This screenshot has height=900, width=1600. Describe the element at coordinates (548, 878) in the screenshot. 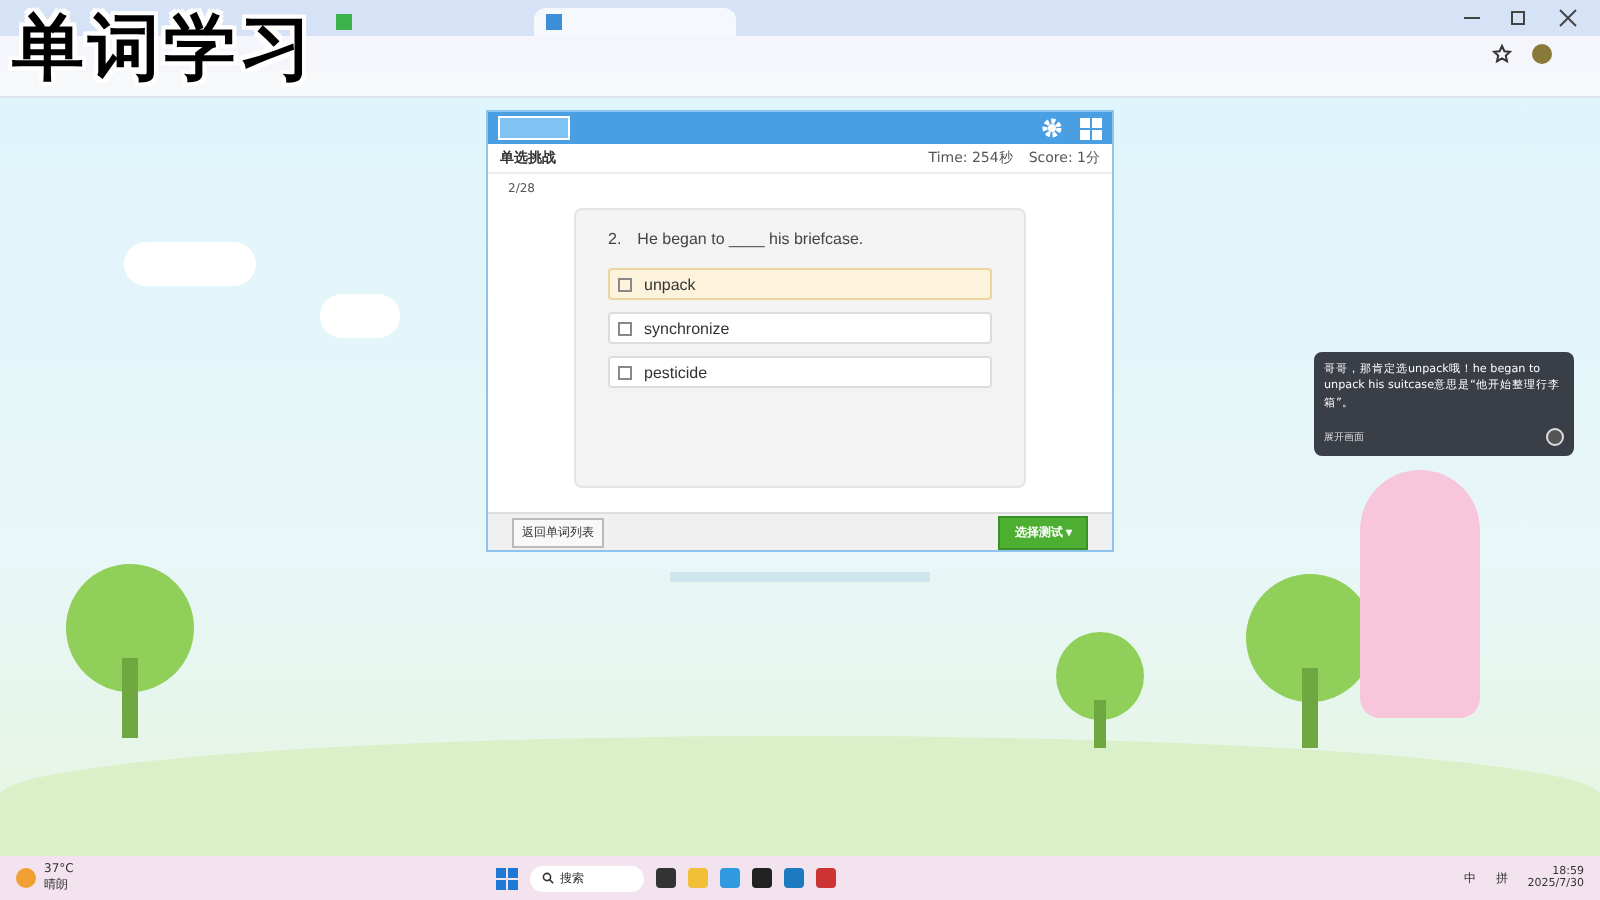

I see `search-icon` at that location.